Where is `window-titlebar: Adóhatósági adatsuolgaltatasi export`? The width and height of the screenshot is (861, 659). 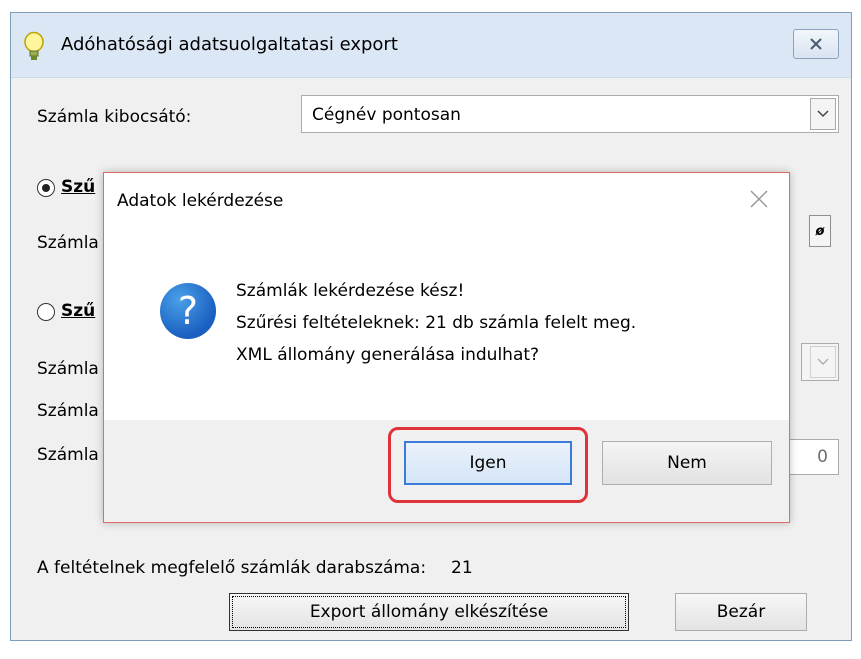 window-titlebar: Adóhatósági adatsuolgaltatasi export is located at coordinates (431, 45).